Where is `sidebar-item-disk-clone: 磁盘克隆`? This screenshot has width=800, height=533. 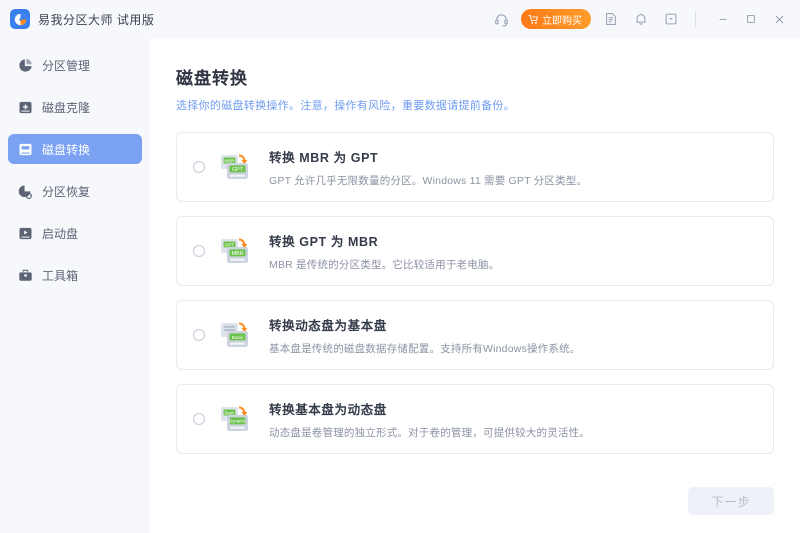 sidebar-item-disk-clone: 磁盘克隆 is located at coordinates (75, 107).